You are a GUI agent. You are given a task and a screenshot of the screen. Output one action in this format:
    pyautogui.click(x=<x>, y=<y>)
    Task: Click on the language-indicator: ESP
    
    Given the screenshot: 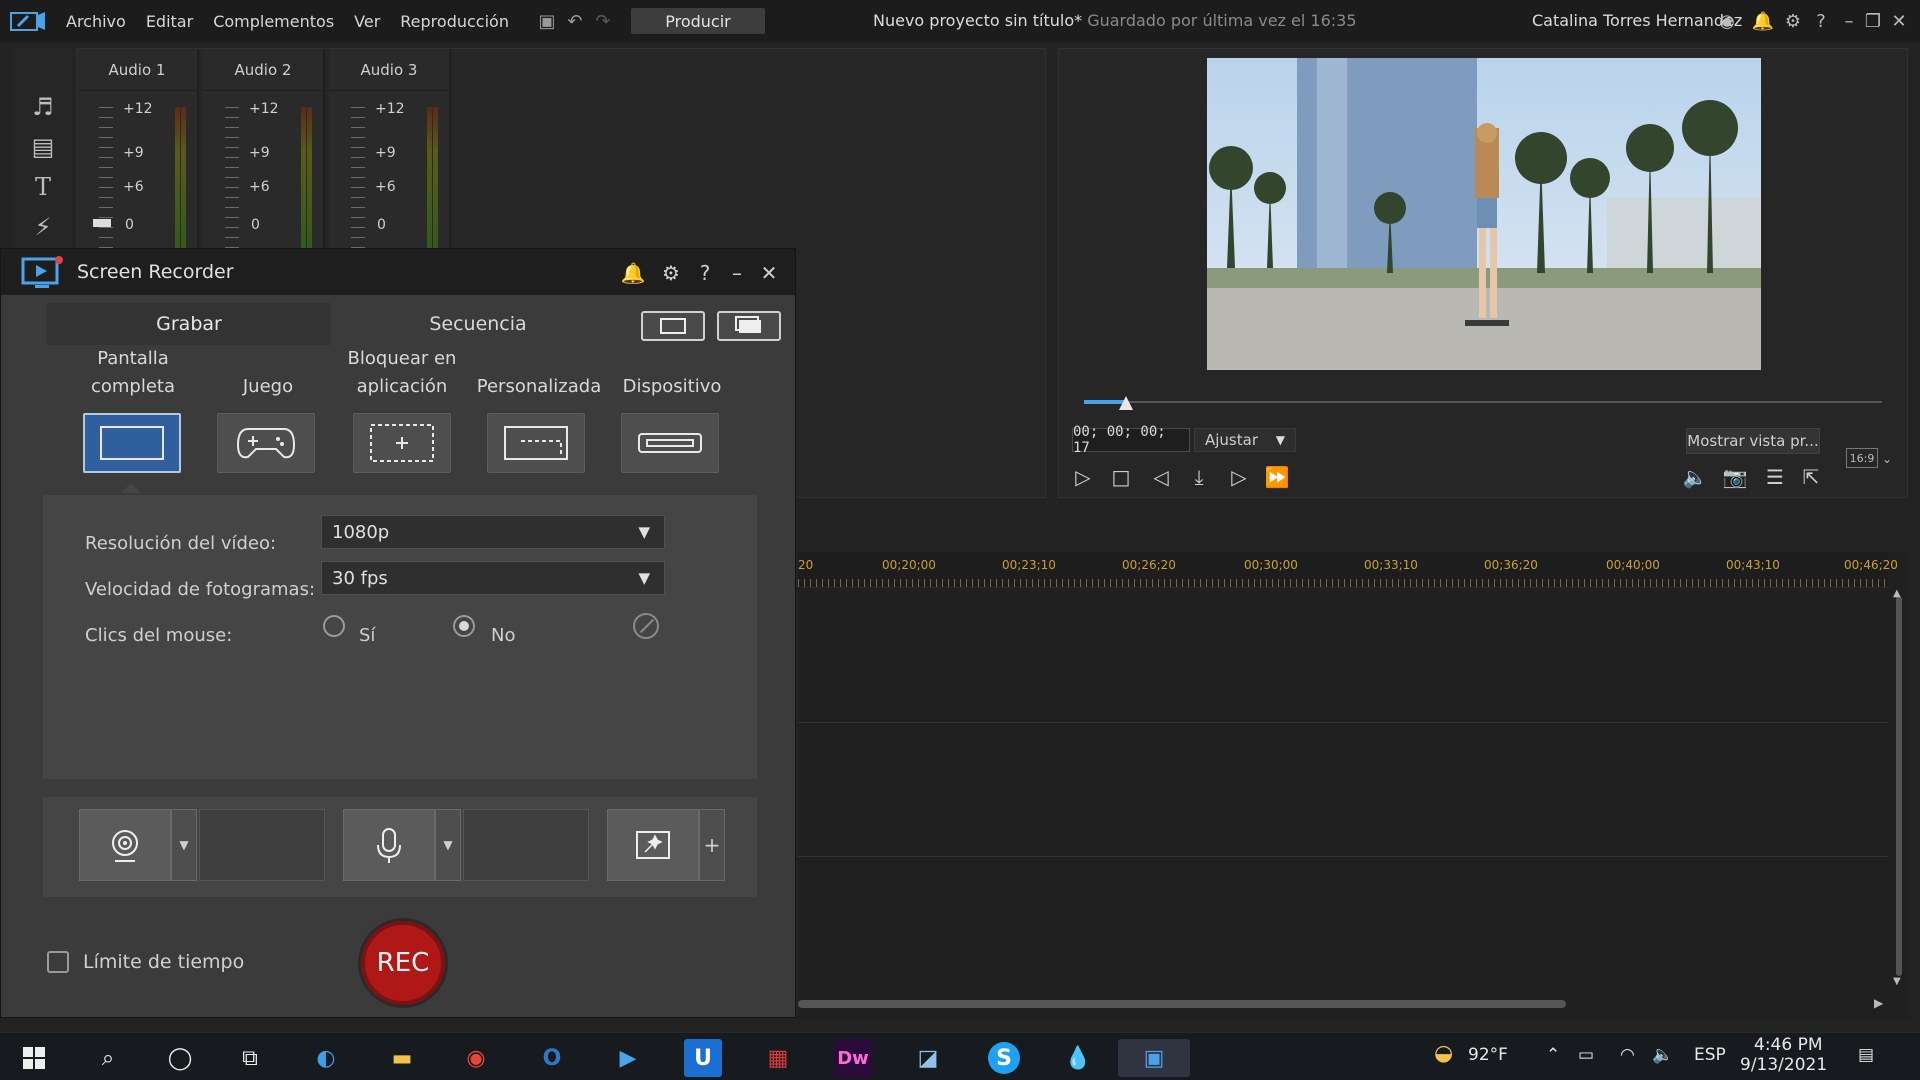 What is the action you would take?
    pyautogui.click(x=1710, y=1055)
    